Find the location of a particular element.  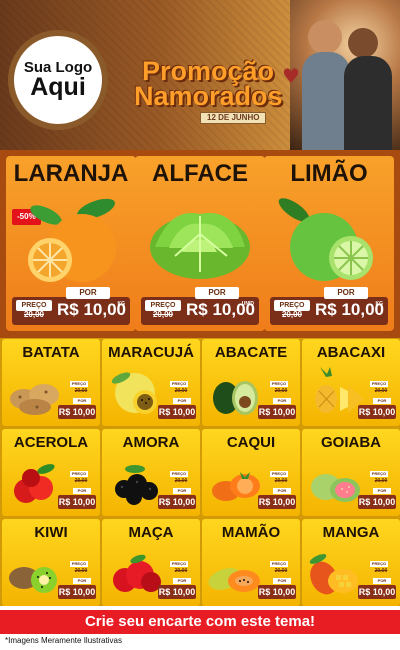

product-card-abacaxi: ABACAXI PREÇO 20,00 POR R$ 10,00 is located at coordinates (351, 382).